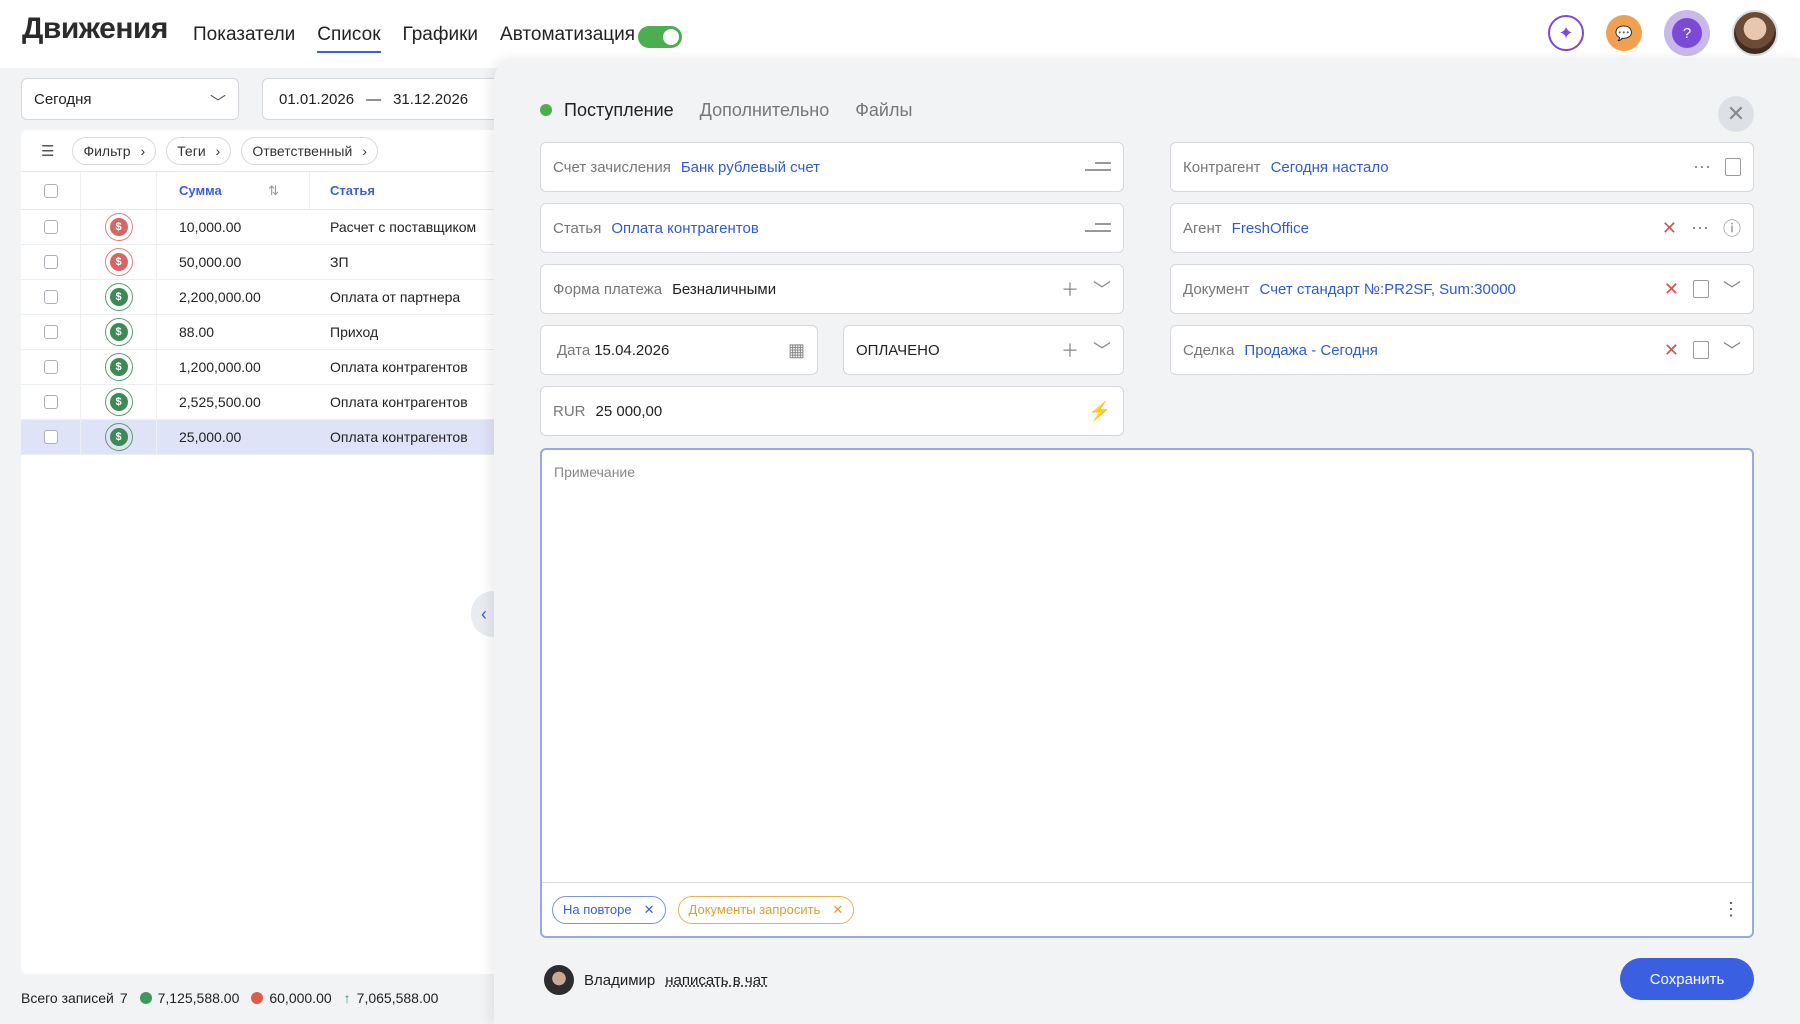  Describe the element at coordinates (607, 110) in the screenshot. I see `tab-income: Поступление` at that location.